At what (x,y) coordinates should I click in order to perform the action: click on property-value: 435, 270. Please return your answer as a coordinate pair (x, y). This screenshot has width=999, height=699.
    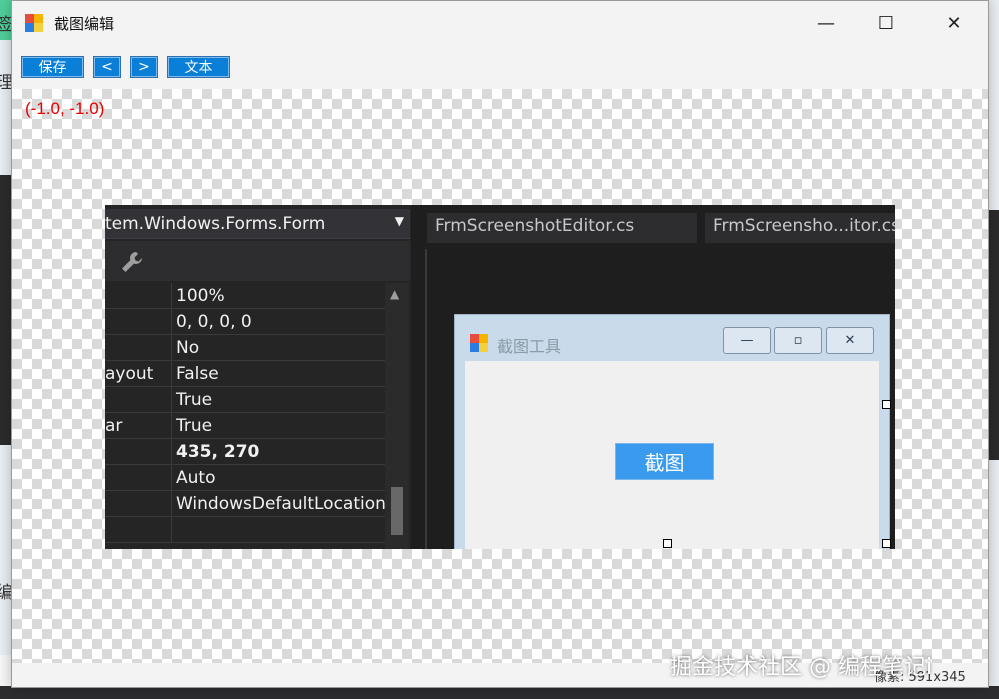
    Looking at the image, I should click on (278, 452).